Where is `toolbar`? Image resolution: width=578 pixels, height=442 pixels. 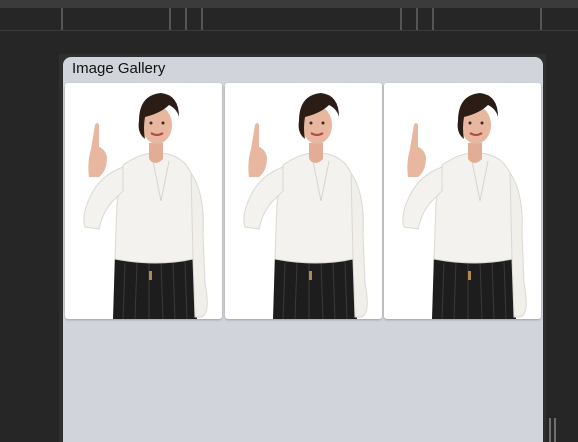
toolbar is located at coordinates (289, 19).